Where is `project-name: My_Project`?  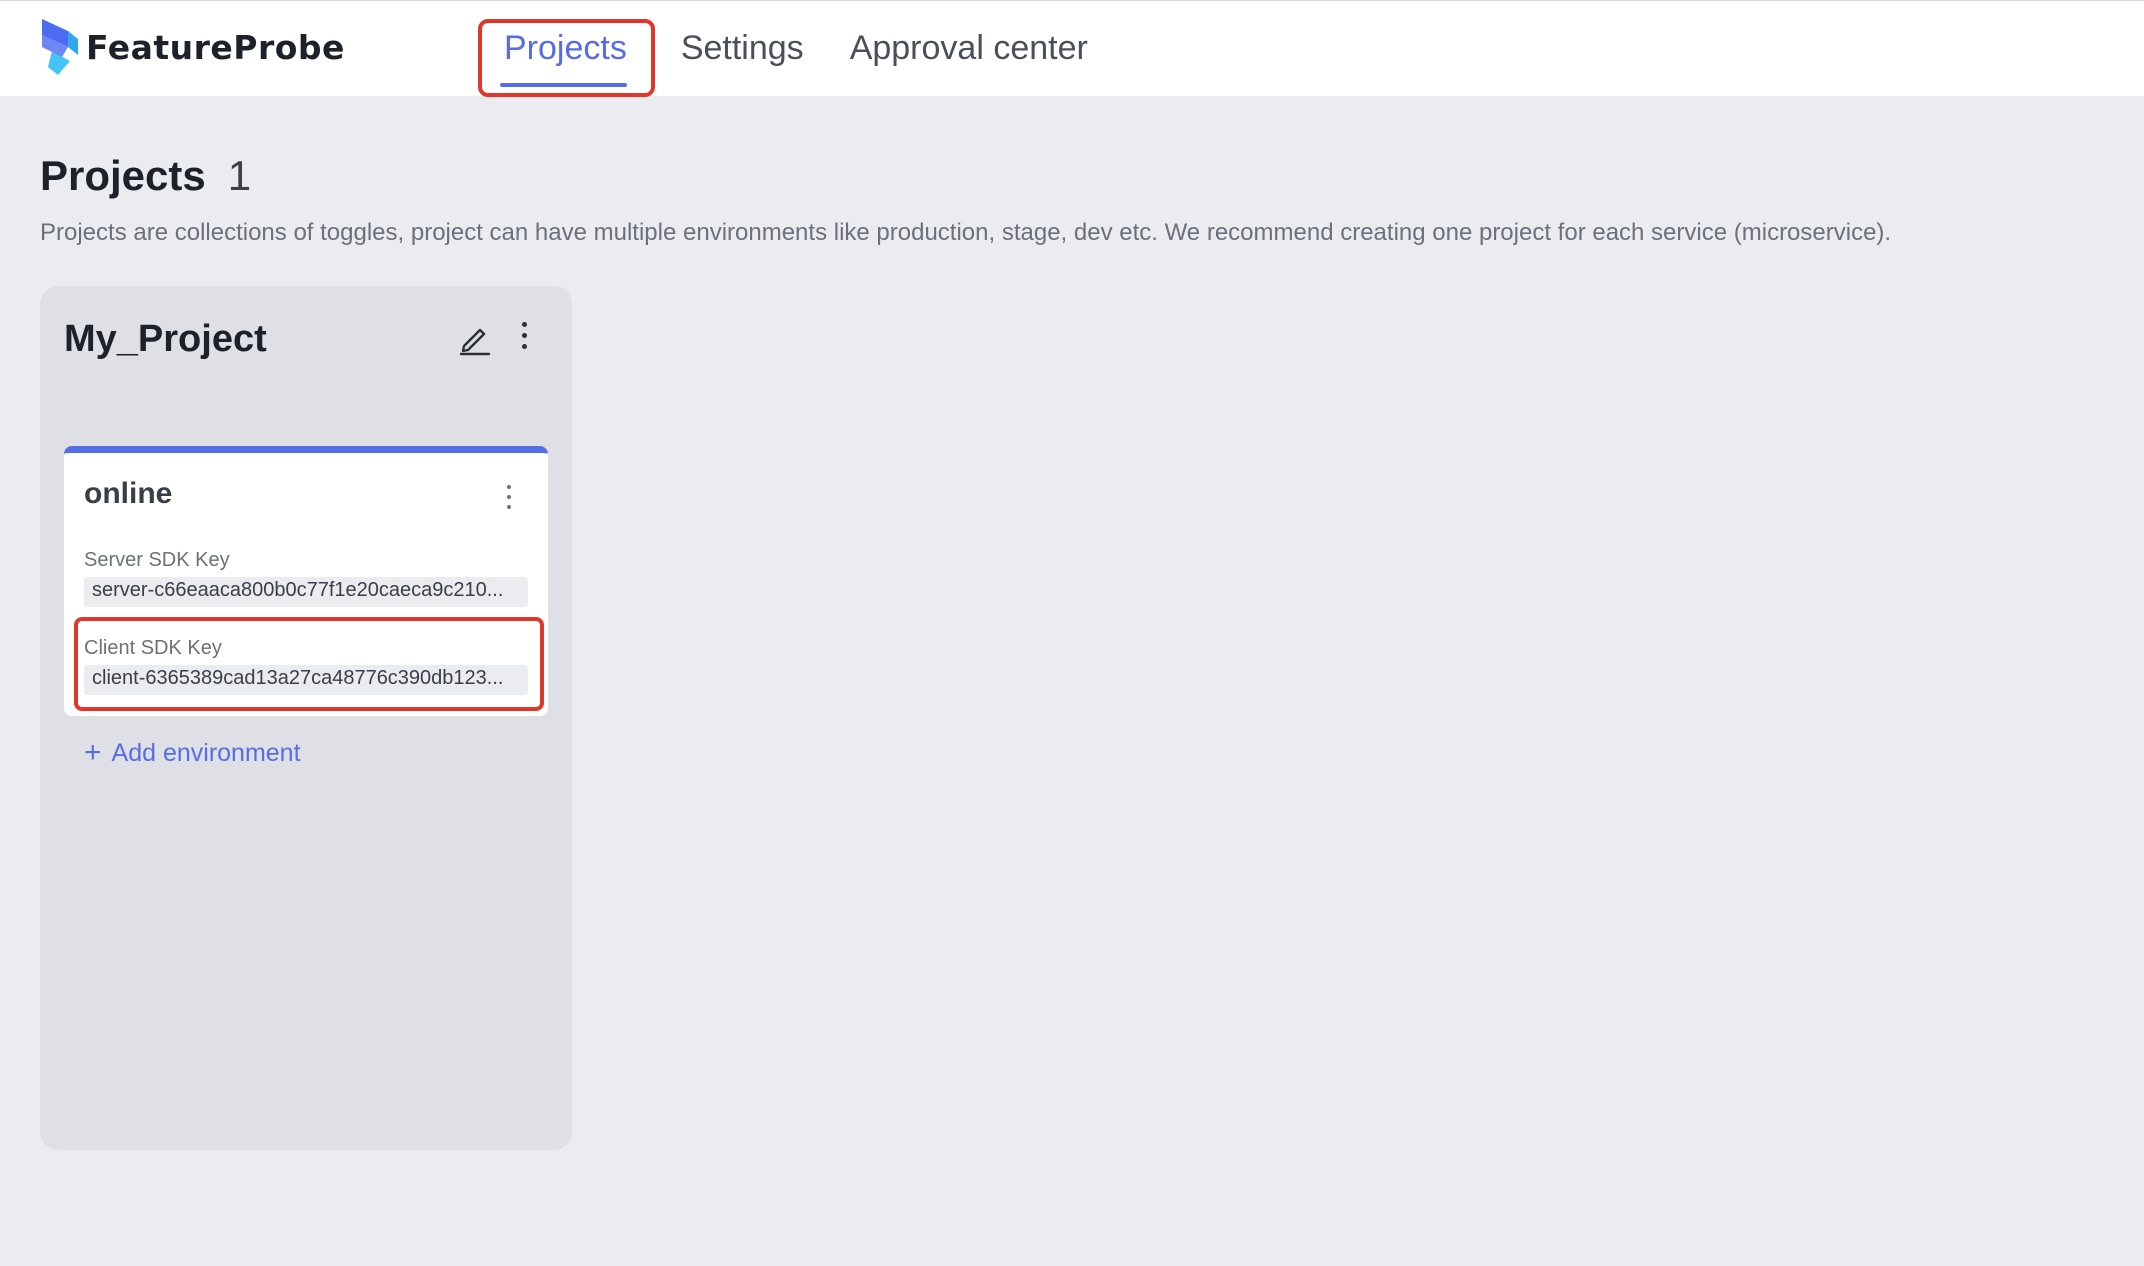 project-name: My_Project is located at coordinates (165, 339).